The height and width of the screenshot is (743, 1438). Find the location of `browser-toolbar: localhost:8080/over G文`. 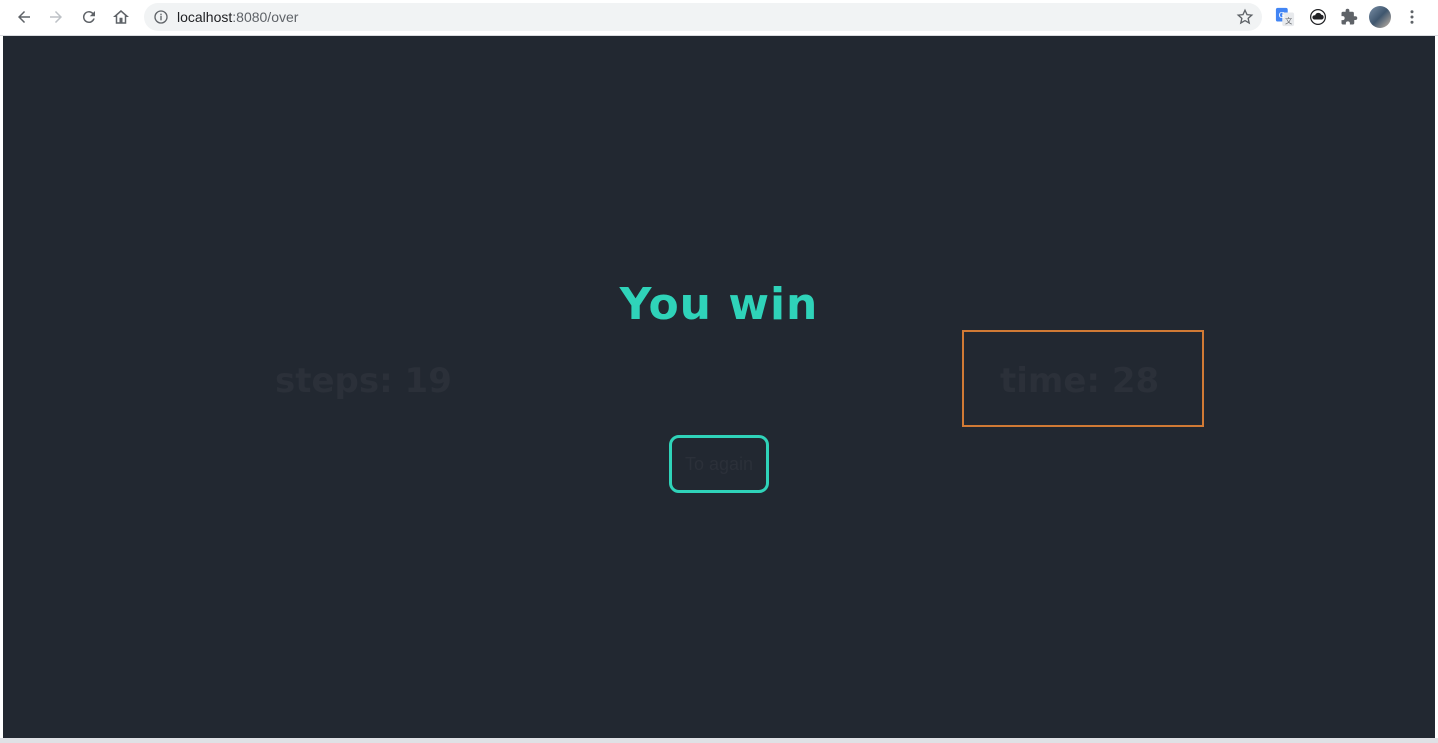

browser-toolbar: localhost:8080/over G文 is located at coordinates (719, 18).